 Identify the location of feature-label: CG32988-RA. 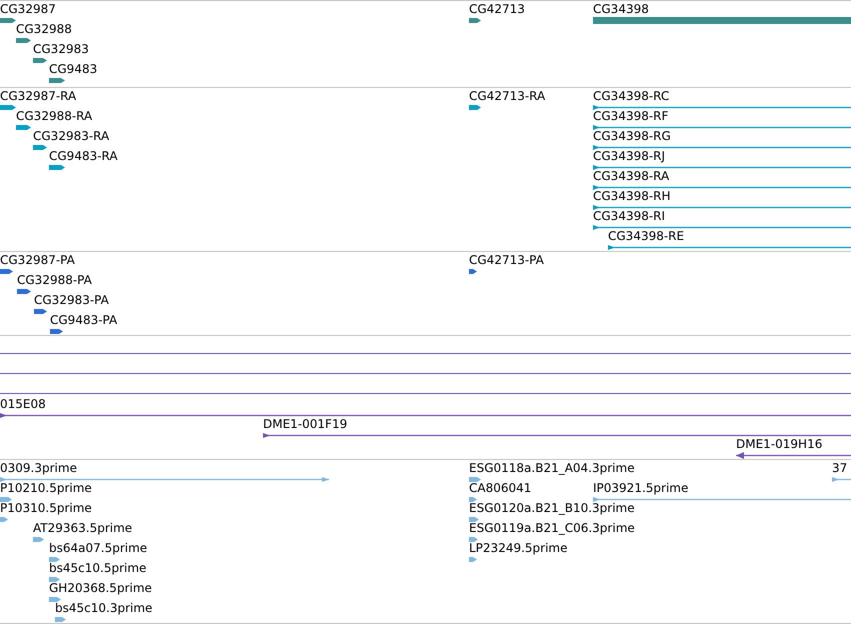
(54, 116).